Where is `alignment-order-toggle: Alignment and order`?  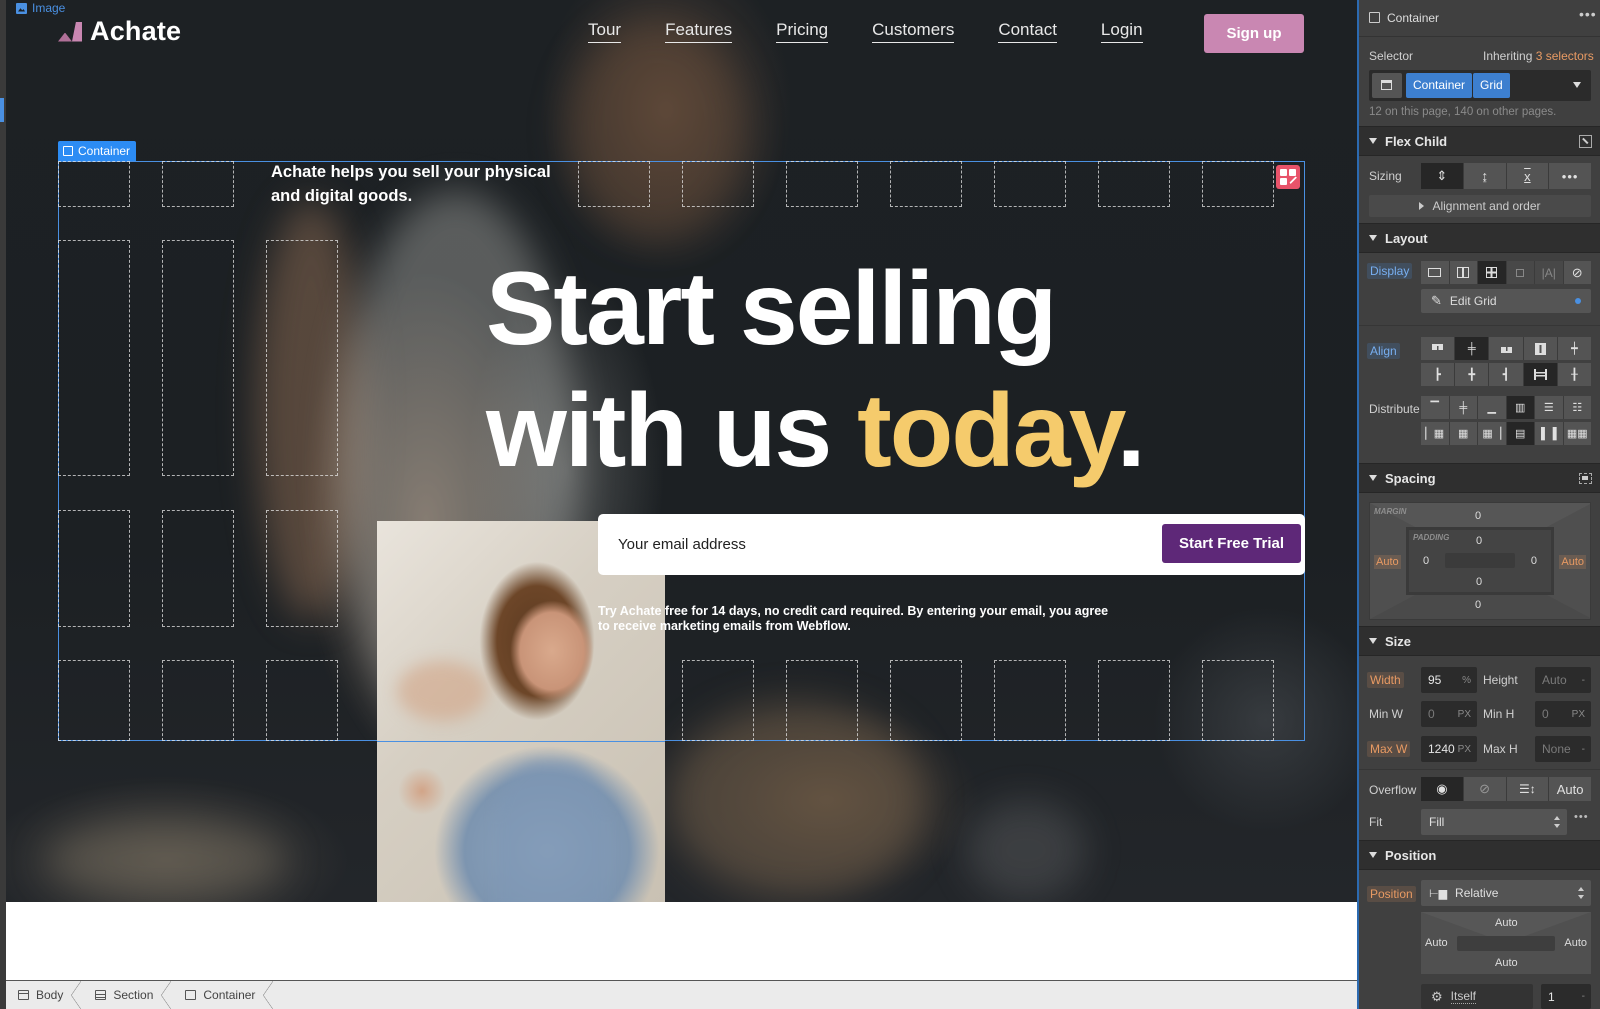 alignment-order-toggle: Alignment and order is located at coordinates (1480, 206).